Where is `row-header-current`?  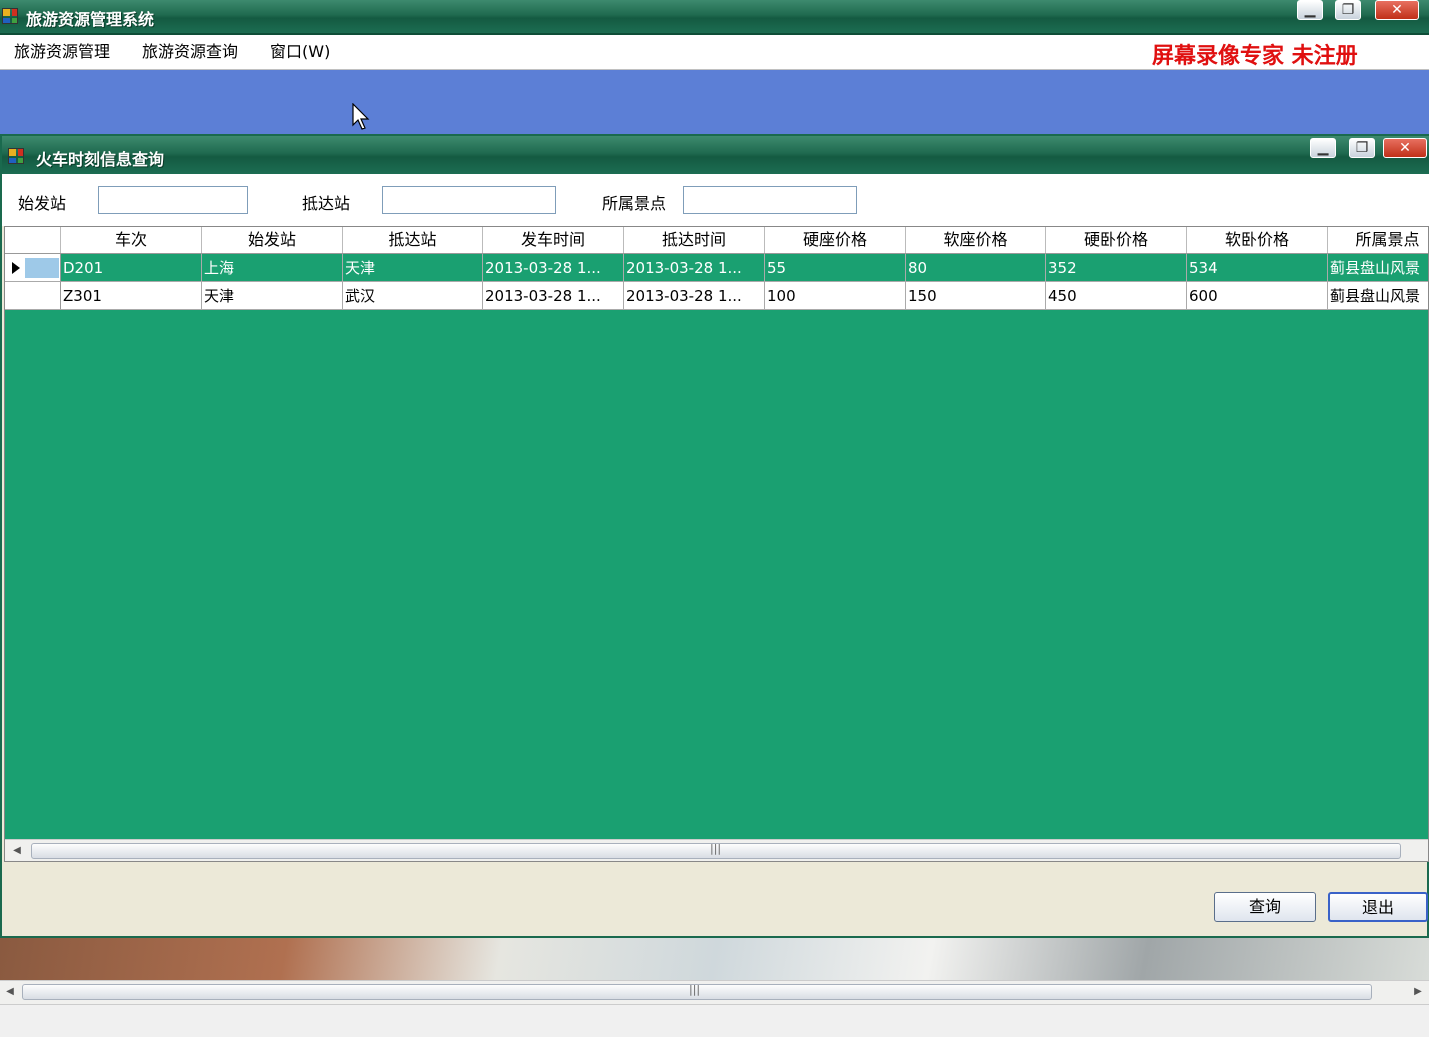
row-header-current is located at coordinates (33, 268).